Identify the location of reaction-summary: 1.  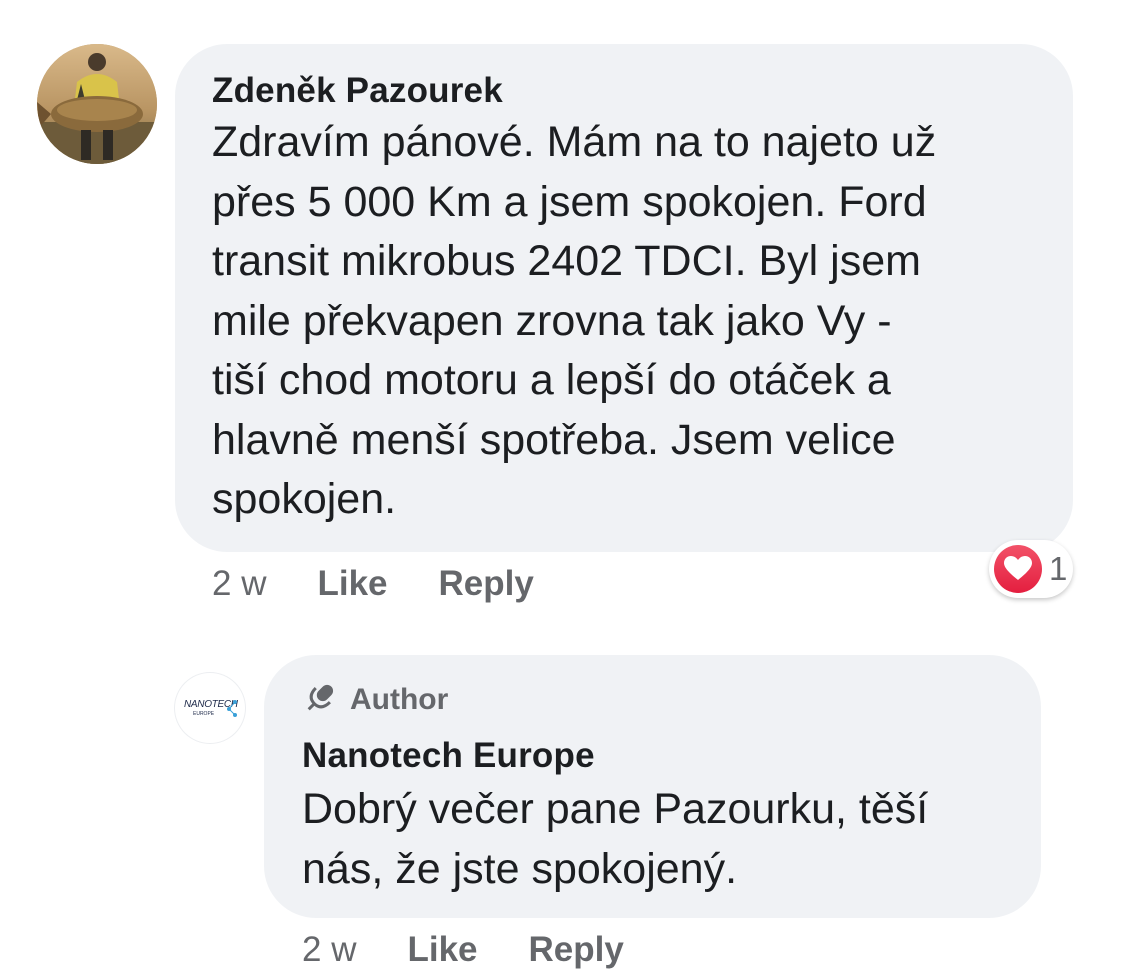
(1031, 569).